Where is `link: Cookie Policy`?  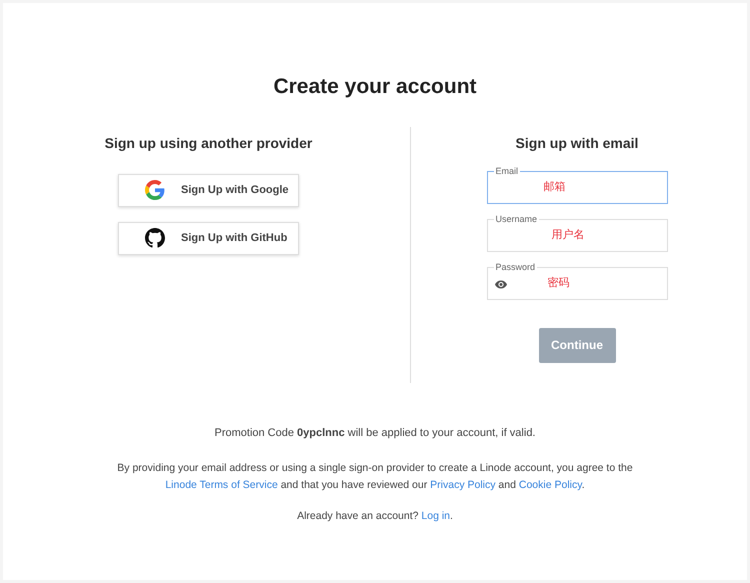
link: Cookie Policy is located at coordinates (550, 485).